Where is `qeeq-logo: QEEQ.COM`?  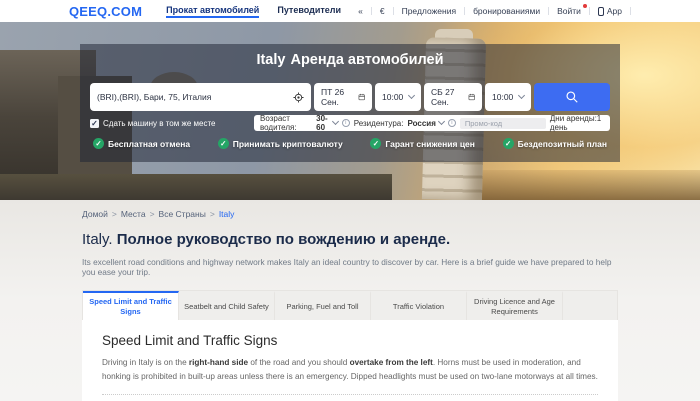
qeeq-logo: QEEQ.COM is located at coordinates (105, 11).